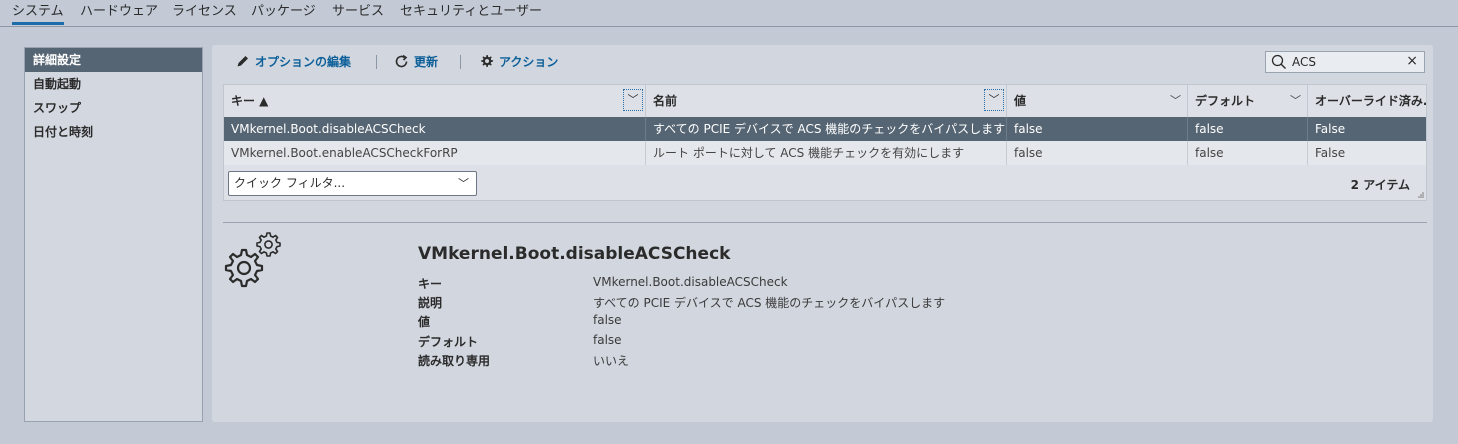  I want to click on tab-services: サービス, so click(358, 14).